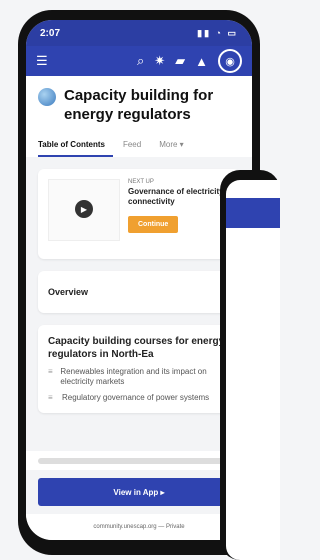 The image size is (320, 560). What do you see at coordinates (175, 145) in the screenshot?
I see `tab-more: More ▾` at bounding box center [175, 145].